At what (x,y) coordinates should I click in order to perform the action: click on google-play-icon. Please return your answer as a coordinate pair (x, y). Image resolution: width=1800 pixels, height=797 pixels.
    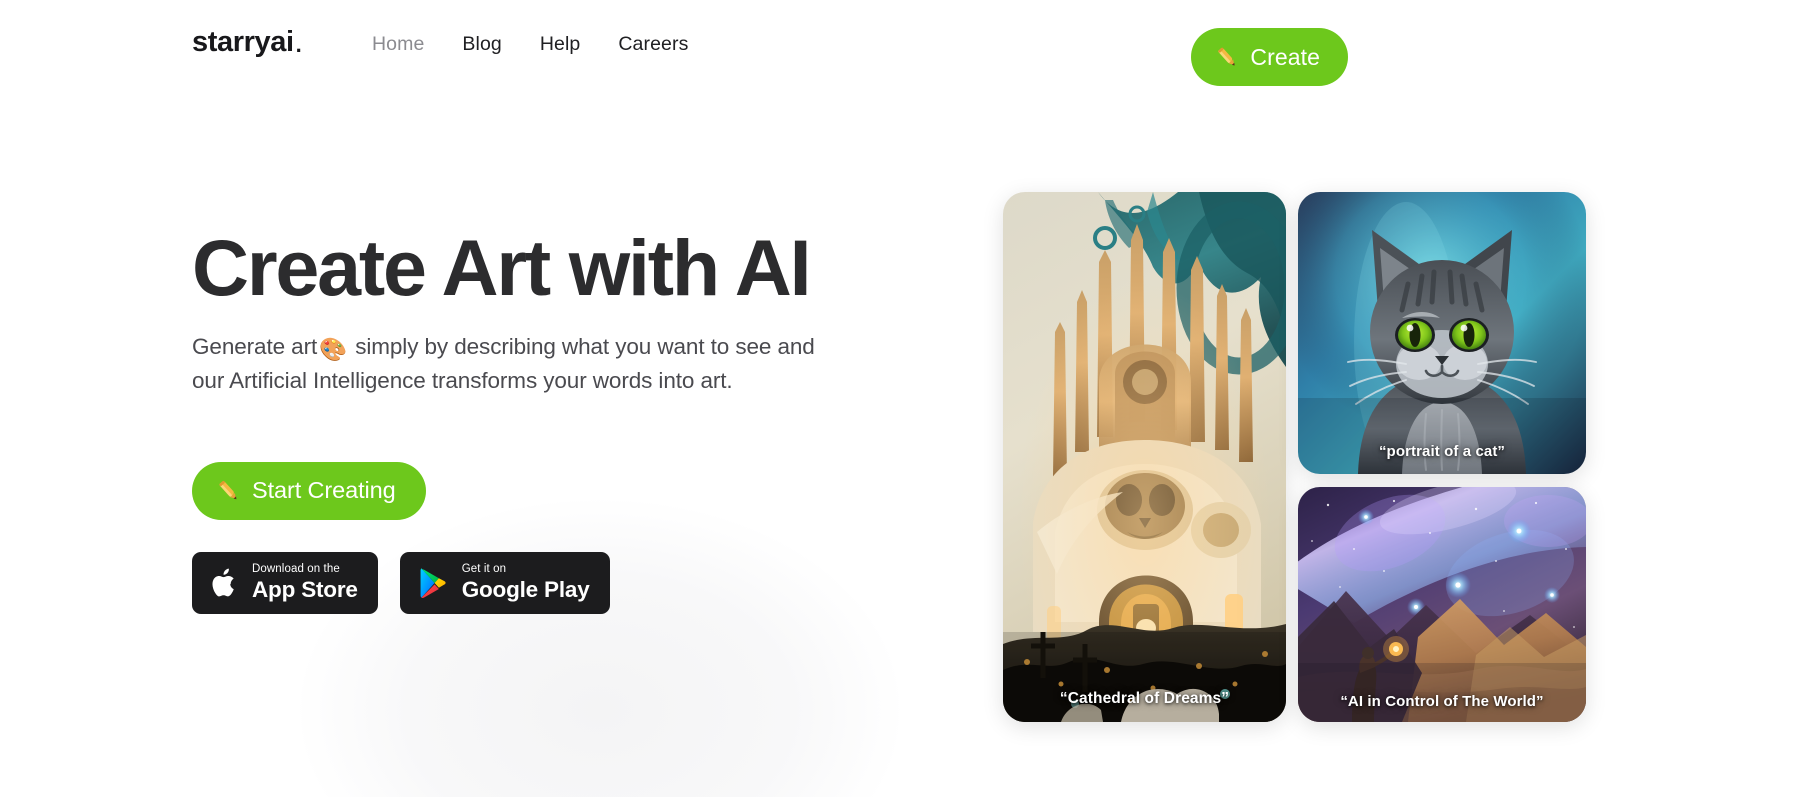
    Looking at the image, I should click on (433, 583).